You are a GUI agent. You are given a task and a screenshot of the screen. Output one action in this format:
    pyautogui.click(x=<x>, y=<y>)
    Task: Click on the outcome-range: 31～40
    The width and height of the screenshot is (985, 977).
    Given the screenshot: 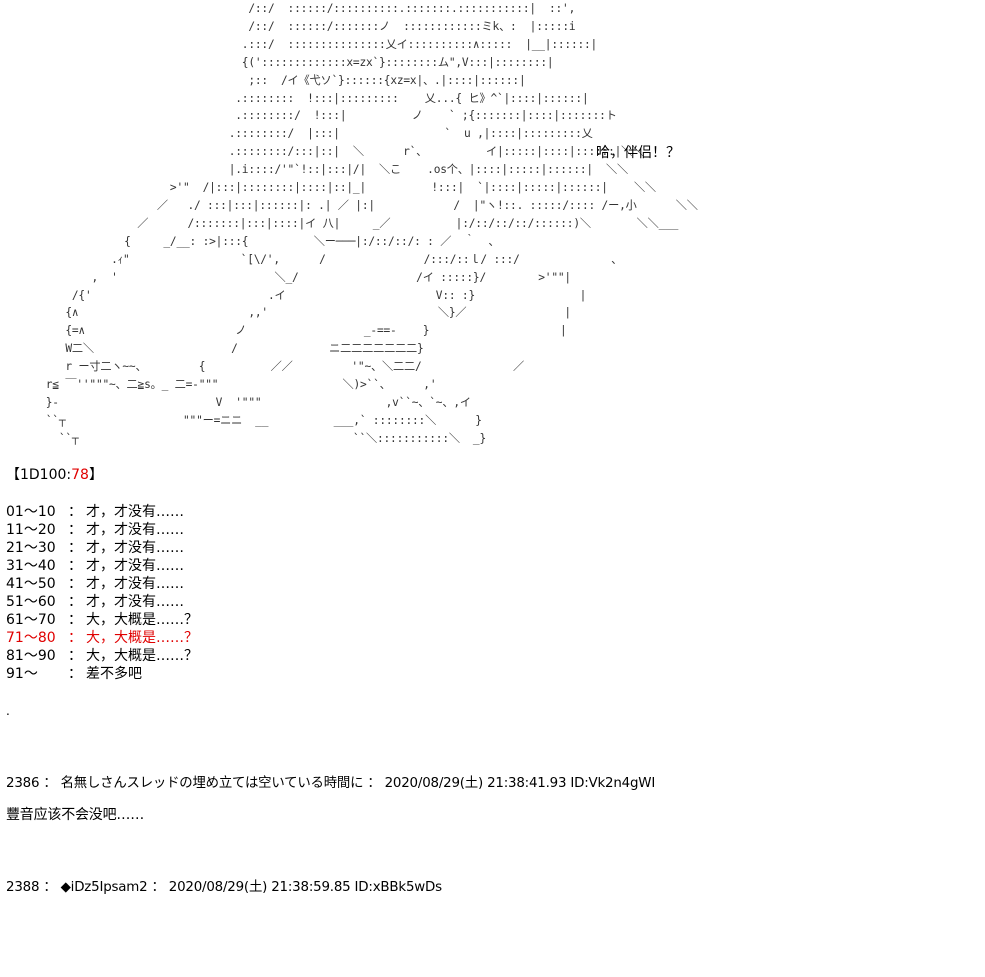 What is the action you would take?
    pyautogui.click(x=31, y=566)
    